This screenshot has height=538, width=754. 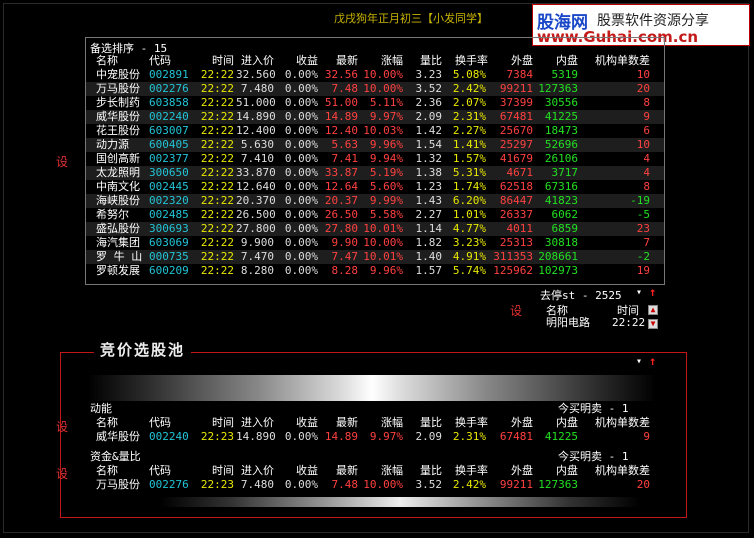 I want to click on inner-volume: 67316, so click(x=561, y=186).